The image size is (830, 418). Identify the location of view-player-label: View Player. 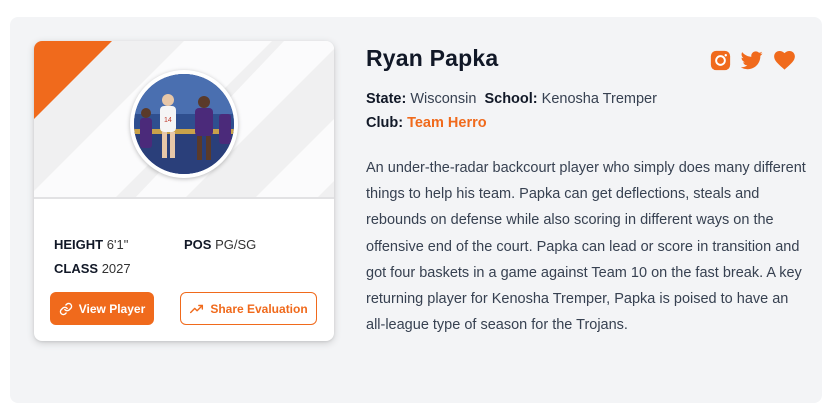
(112, 308).